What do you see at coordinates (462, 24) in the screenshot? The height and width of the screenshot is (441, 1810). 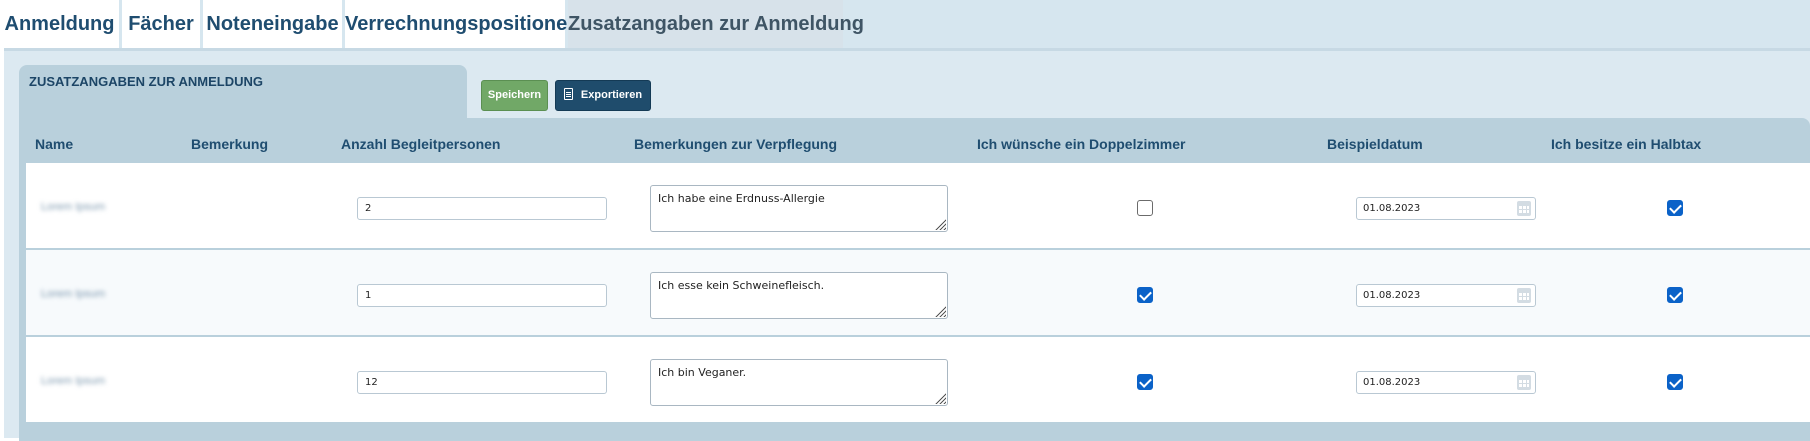 I see `tab-verrechnungspositionen: Verrechnungspositionen` at bounding box center [462, 24].